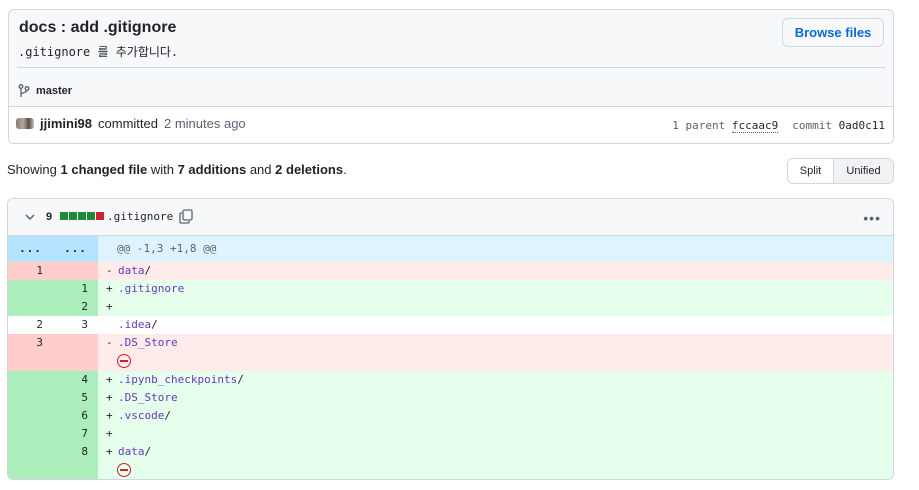 This screenshot has width=919, height=490. I want to click on line-code: - .DS_Store, so click(495, 343).